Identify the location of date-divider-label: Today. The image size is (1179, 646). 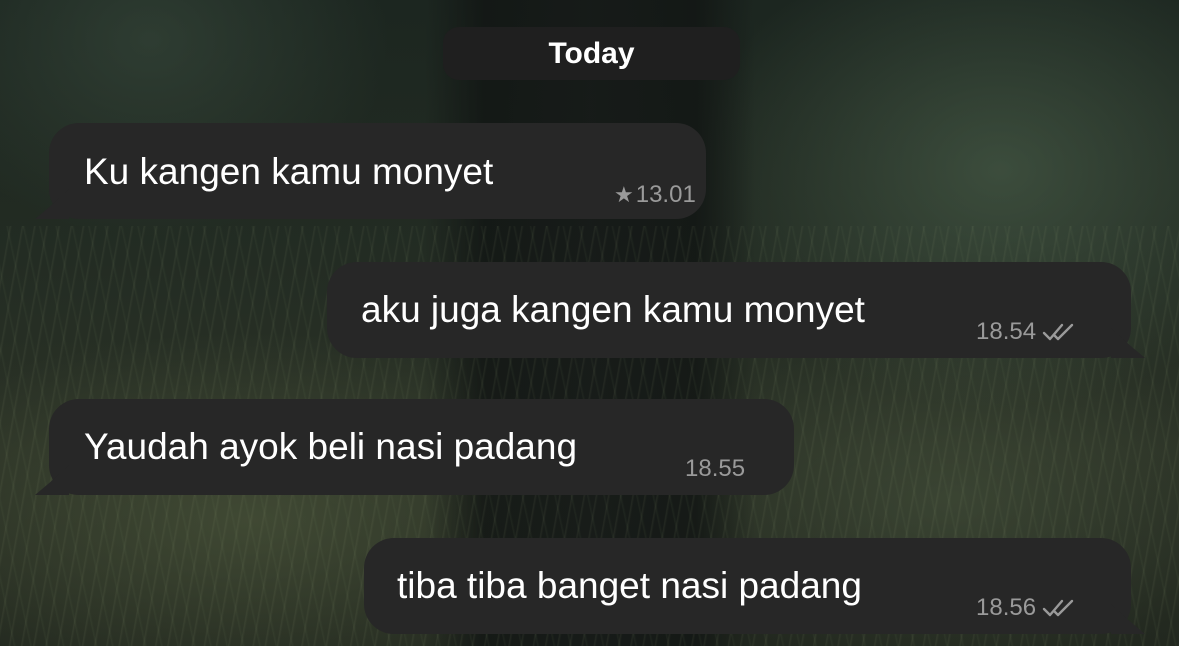
(591, 53).